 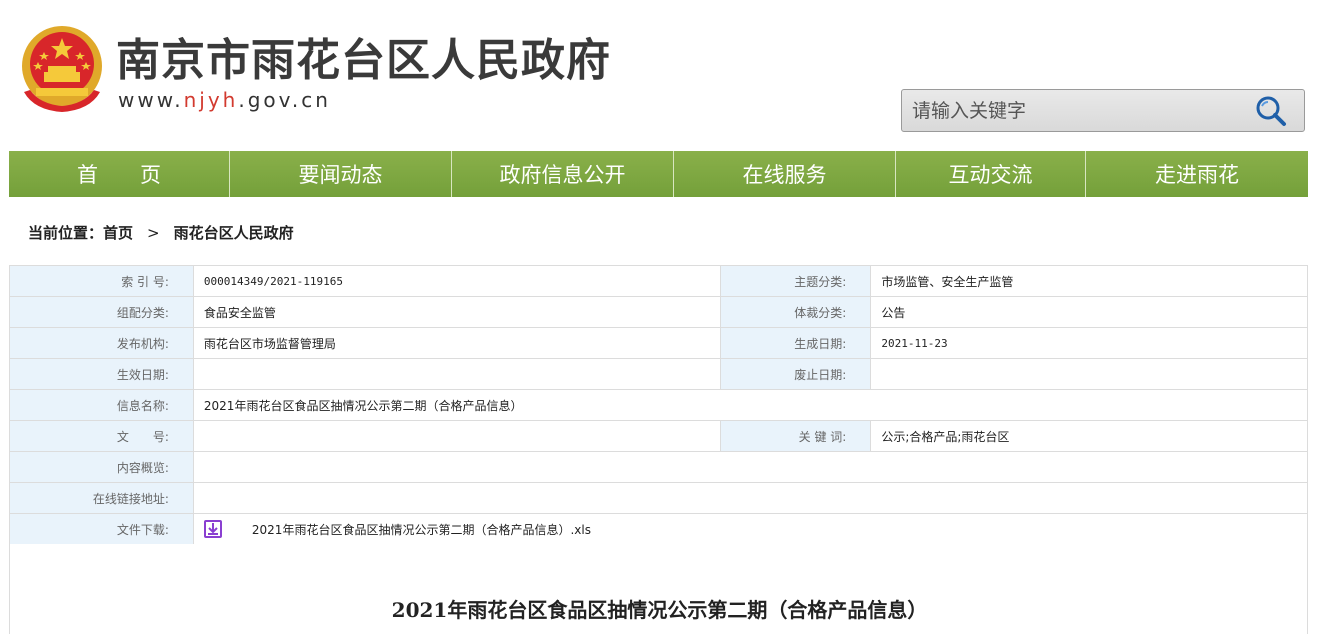 I want to click on table-row: 文件下载: 2021年雨花台区食品区抽情况公示第二期（合格产品信息）.xls, so click(x=659, y=529).